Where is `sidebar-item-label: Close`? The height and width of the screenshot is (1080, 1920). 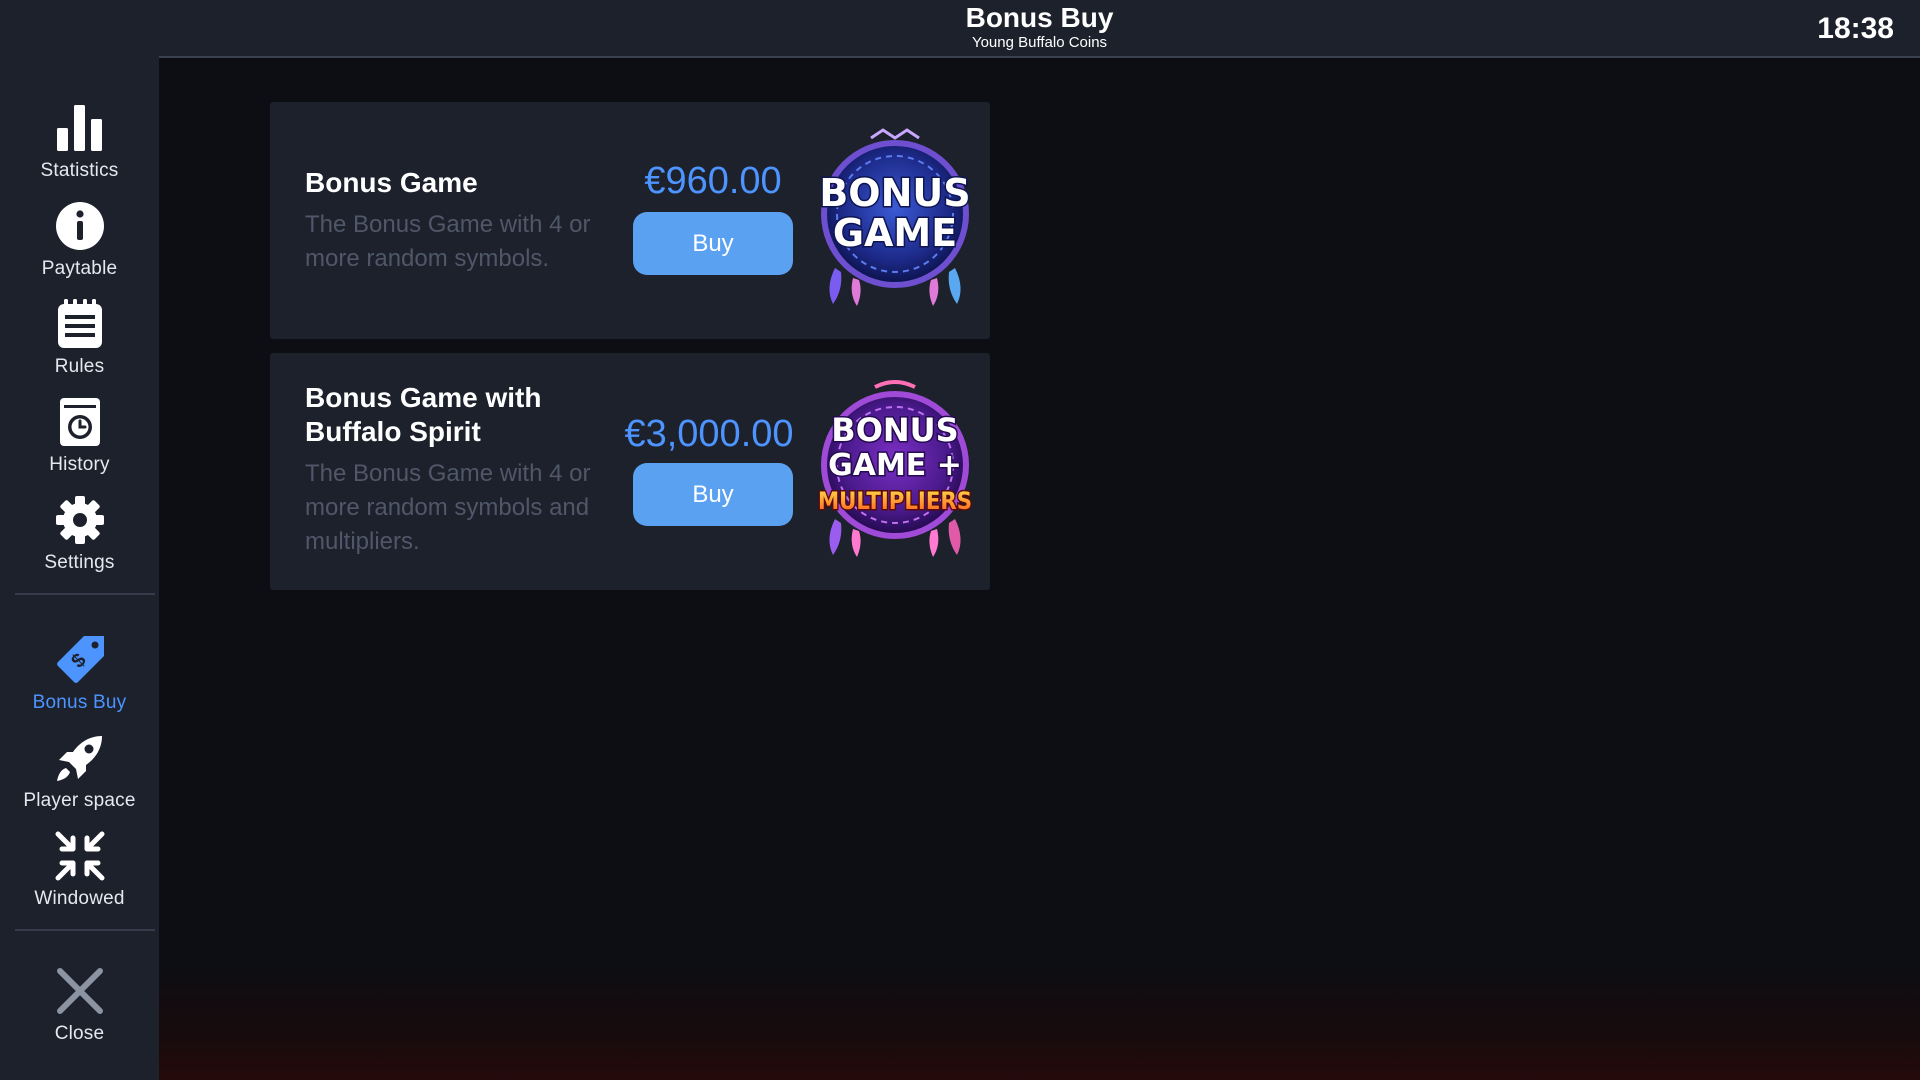
sidebar-item-label: Close is located at coordinates (79, 1033).